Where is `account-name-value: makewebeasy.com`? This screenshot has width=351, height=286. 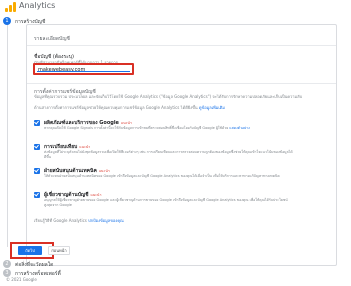 account-name-value: makewebeasy.com is located at coordinates (62, 70).